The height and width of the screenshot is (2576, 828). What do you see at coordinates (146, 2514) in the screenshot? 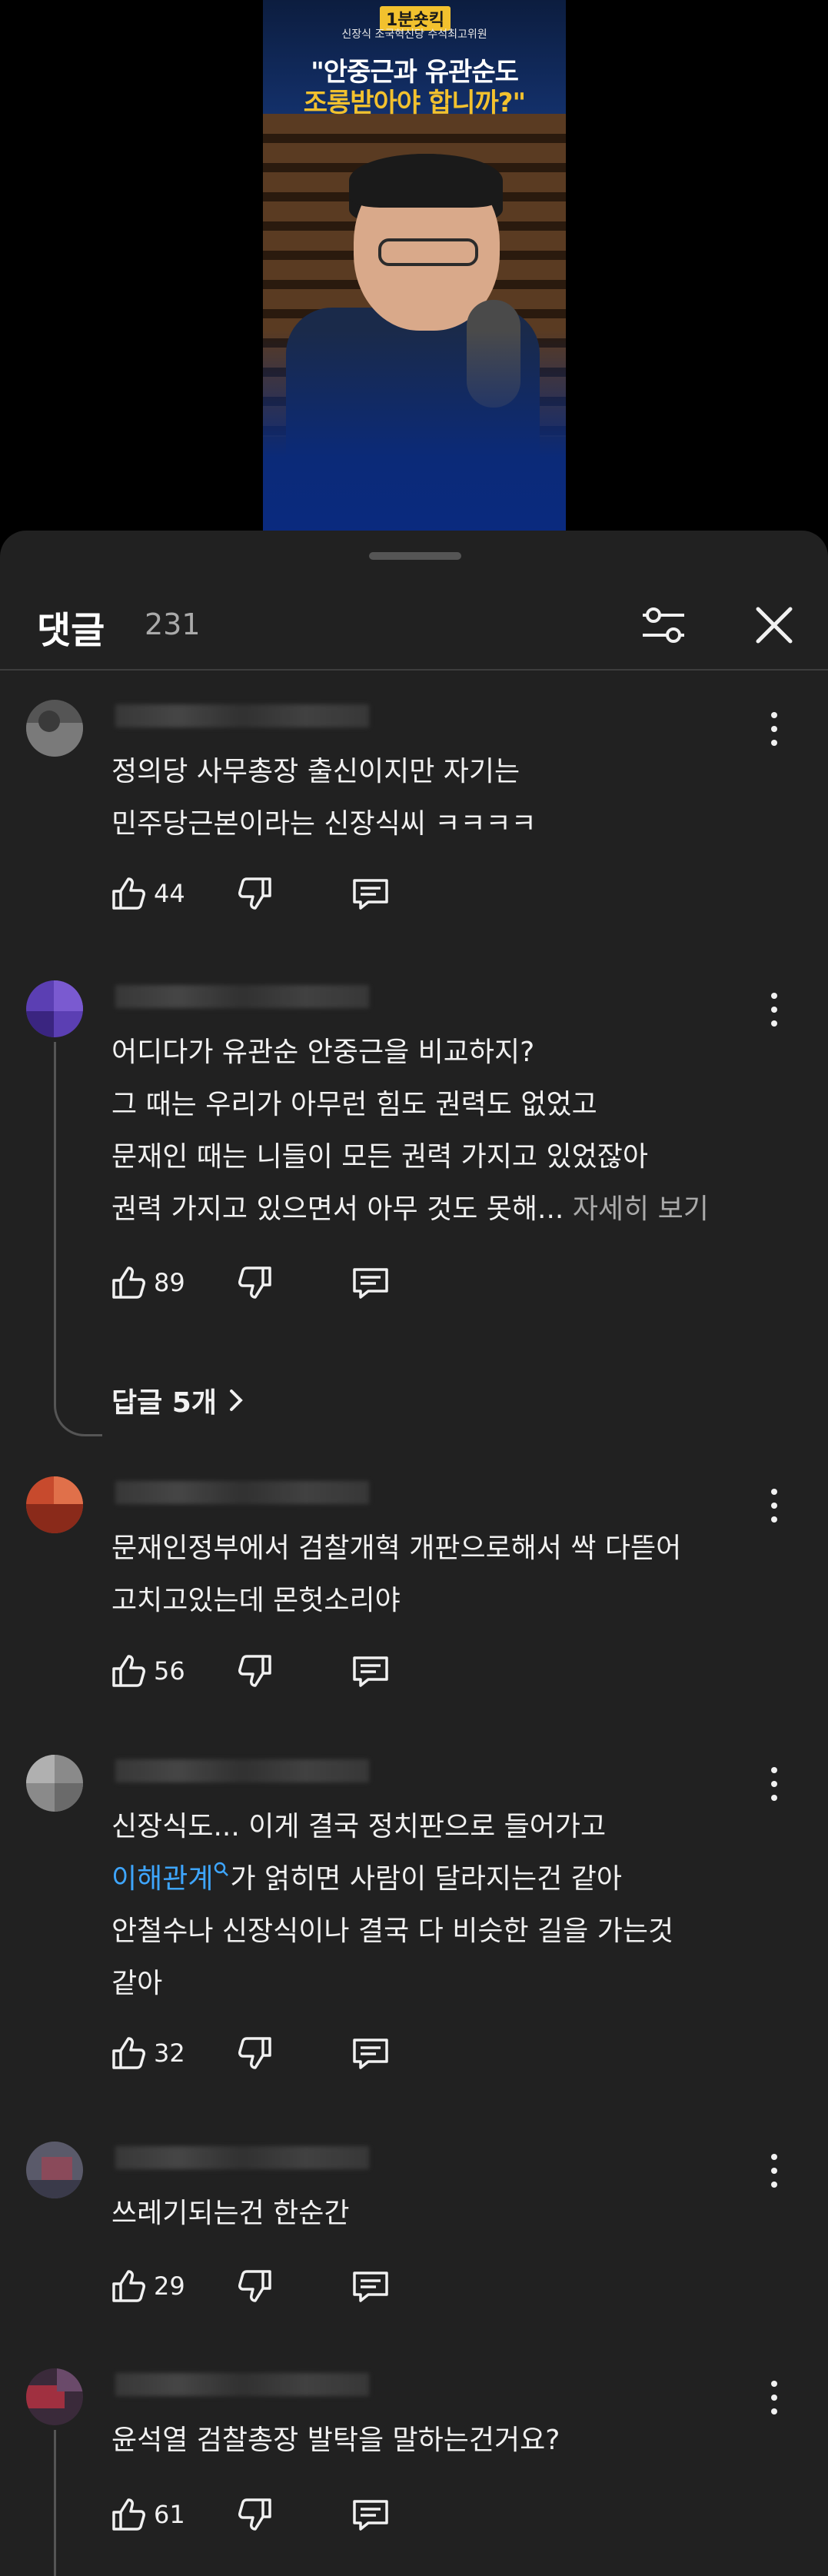
I see `like-button: 61` at bounding box center [146, 2514].